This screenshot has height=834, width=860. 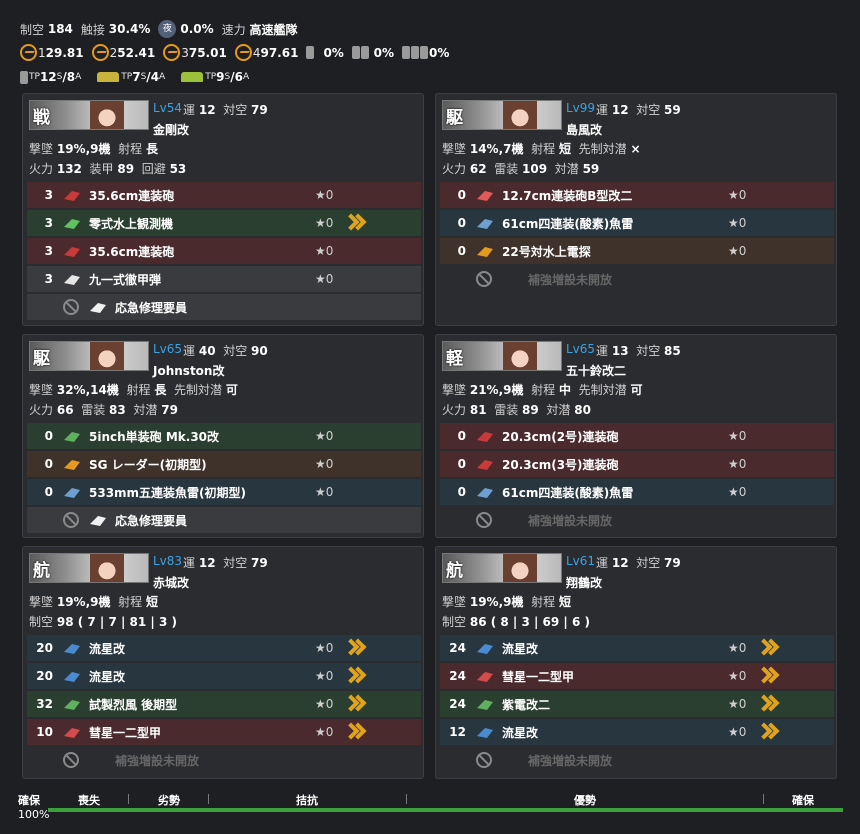 What do you see at coordinates (224, 279) in the screenshot?
I see `equipment-slot: 3 九一式徹甲弾 ★0` at bounding box center [224, 279].